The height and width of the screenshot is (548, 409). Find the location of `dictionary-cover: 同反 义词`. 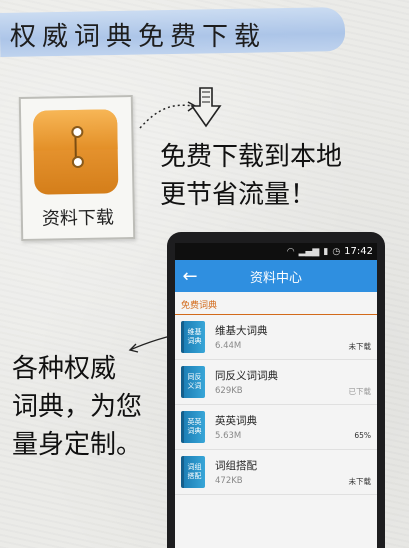

dictionary-cover: 同反 义词 is located at coordinates (193, 382).